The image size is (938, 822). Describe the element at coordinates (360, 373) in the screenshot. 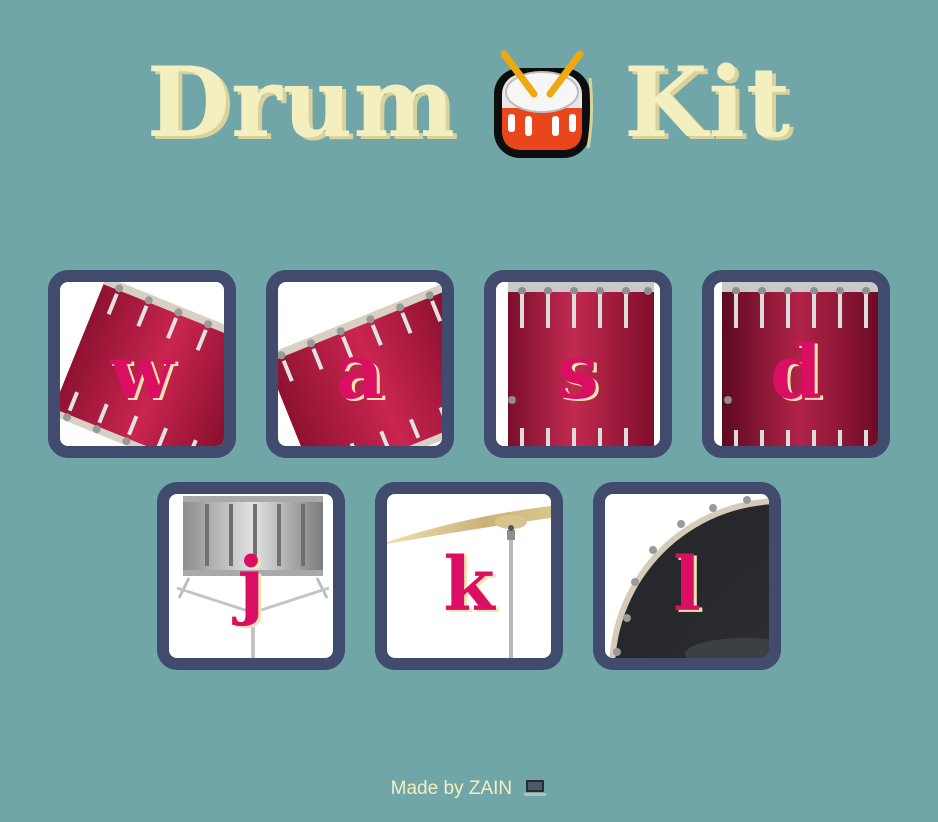

I see `drum-key-label: a` at that location.